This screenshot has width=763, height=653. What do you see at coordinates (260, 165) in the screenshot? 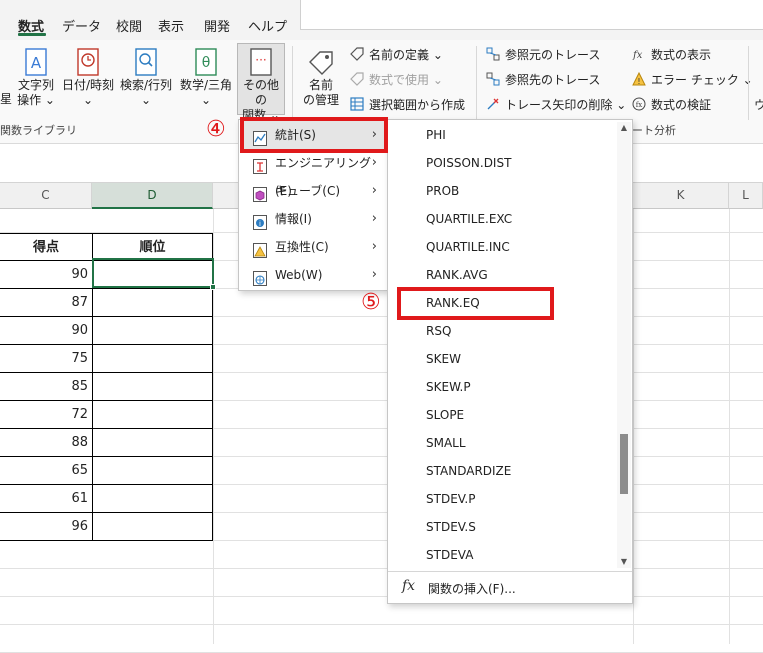
I see `engineering-icon` at bounding box center [260, 165].